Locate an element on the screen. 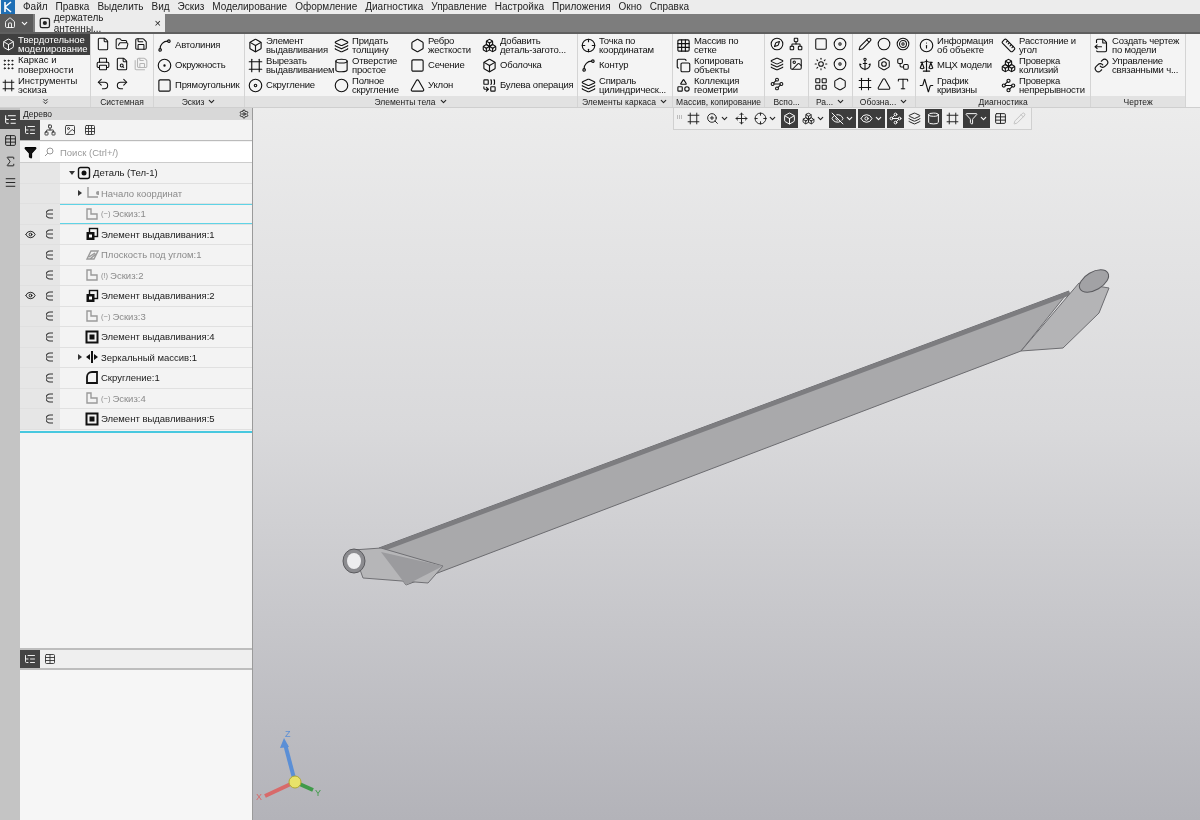  menu-item: Окно is located at coordinates (630, 7).